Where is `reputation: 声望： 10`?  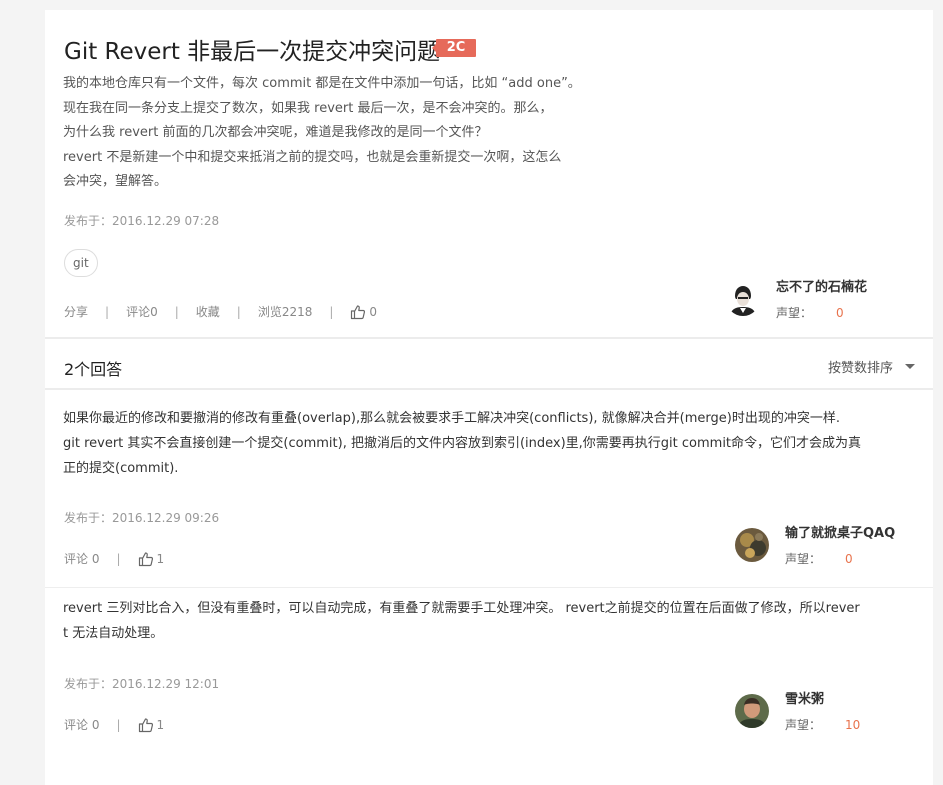 reputation: 声望： 10 is located at coordinates (822, 724).